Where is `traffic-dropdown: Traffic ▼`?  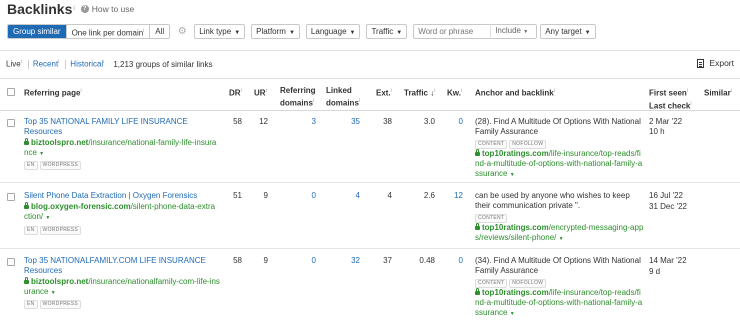
traffic-dropdown: Traffic ▼ is located at coordinates (387, 31).